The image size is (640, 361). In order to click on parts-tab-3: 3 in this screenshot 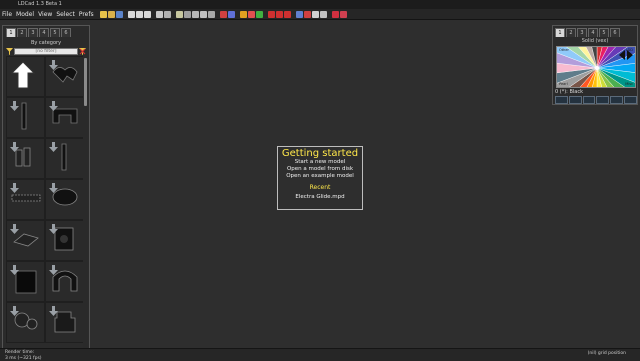, I will do `click(33, 32)`.